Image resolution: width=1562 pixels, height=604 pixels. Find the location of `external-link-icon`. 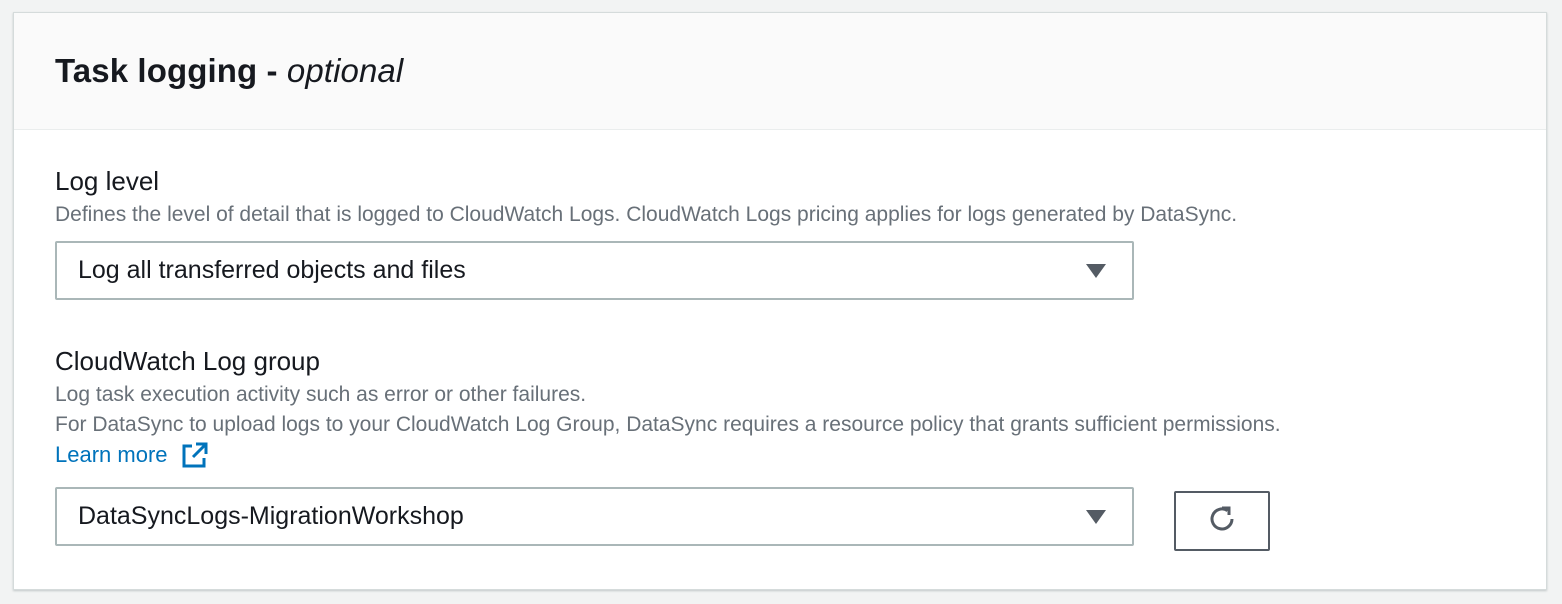

external-link-icon is located at coordinates (194, 455).